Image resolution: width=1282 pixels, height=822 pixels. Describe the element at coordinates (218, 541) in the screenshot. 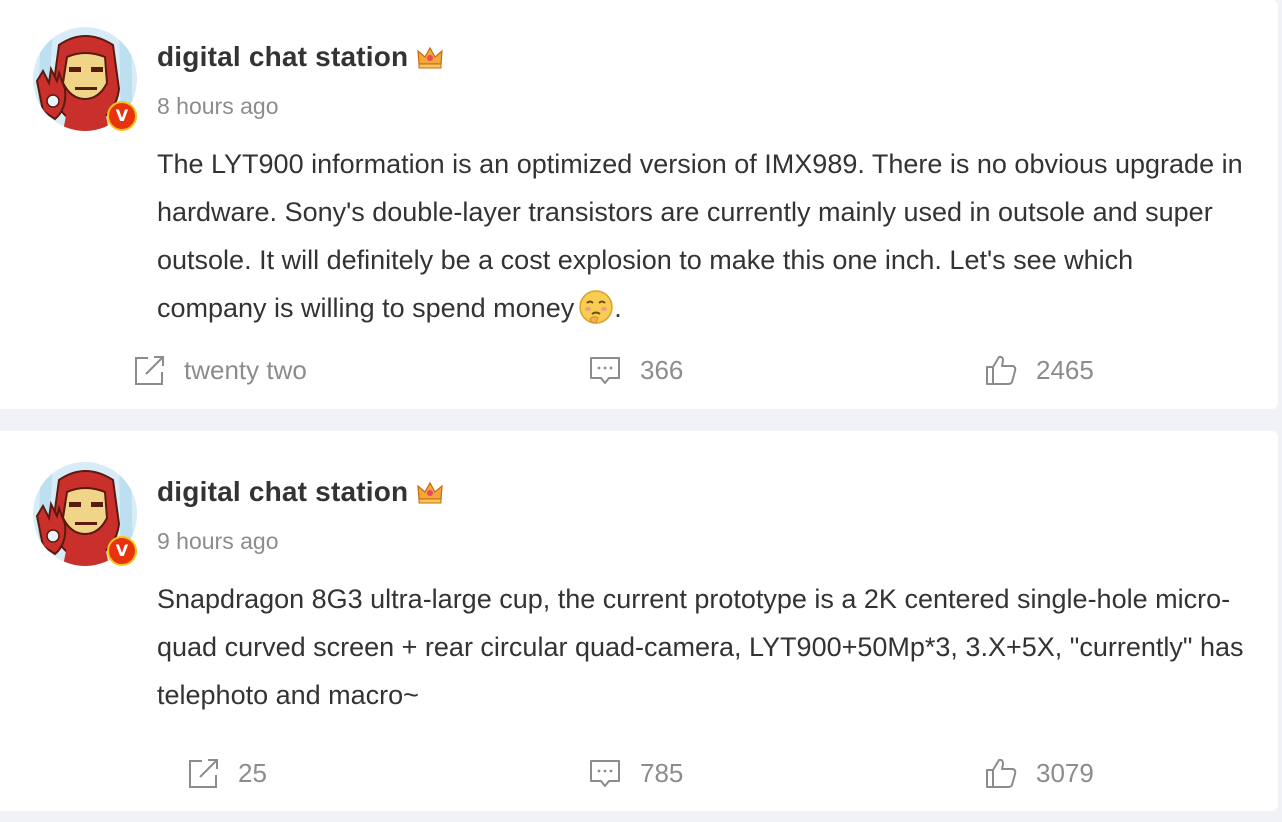

I see `post-timestamp: 9 hours ago` at that location.